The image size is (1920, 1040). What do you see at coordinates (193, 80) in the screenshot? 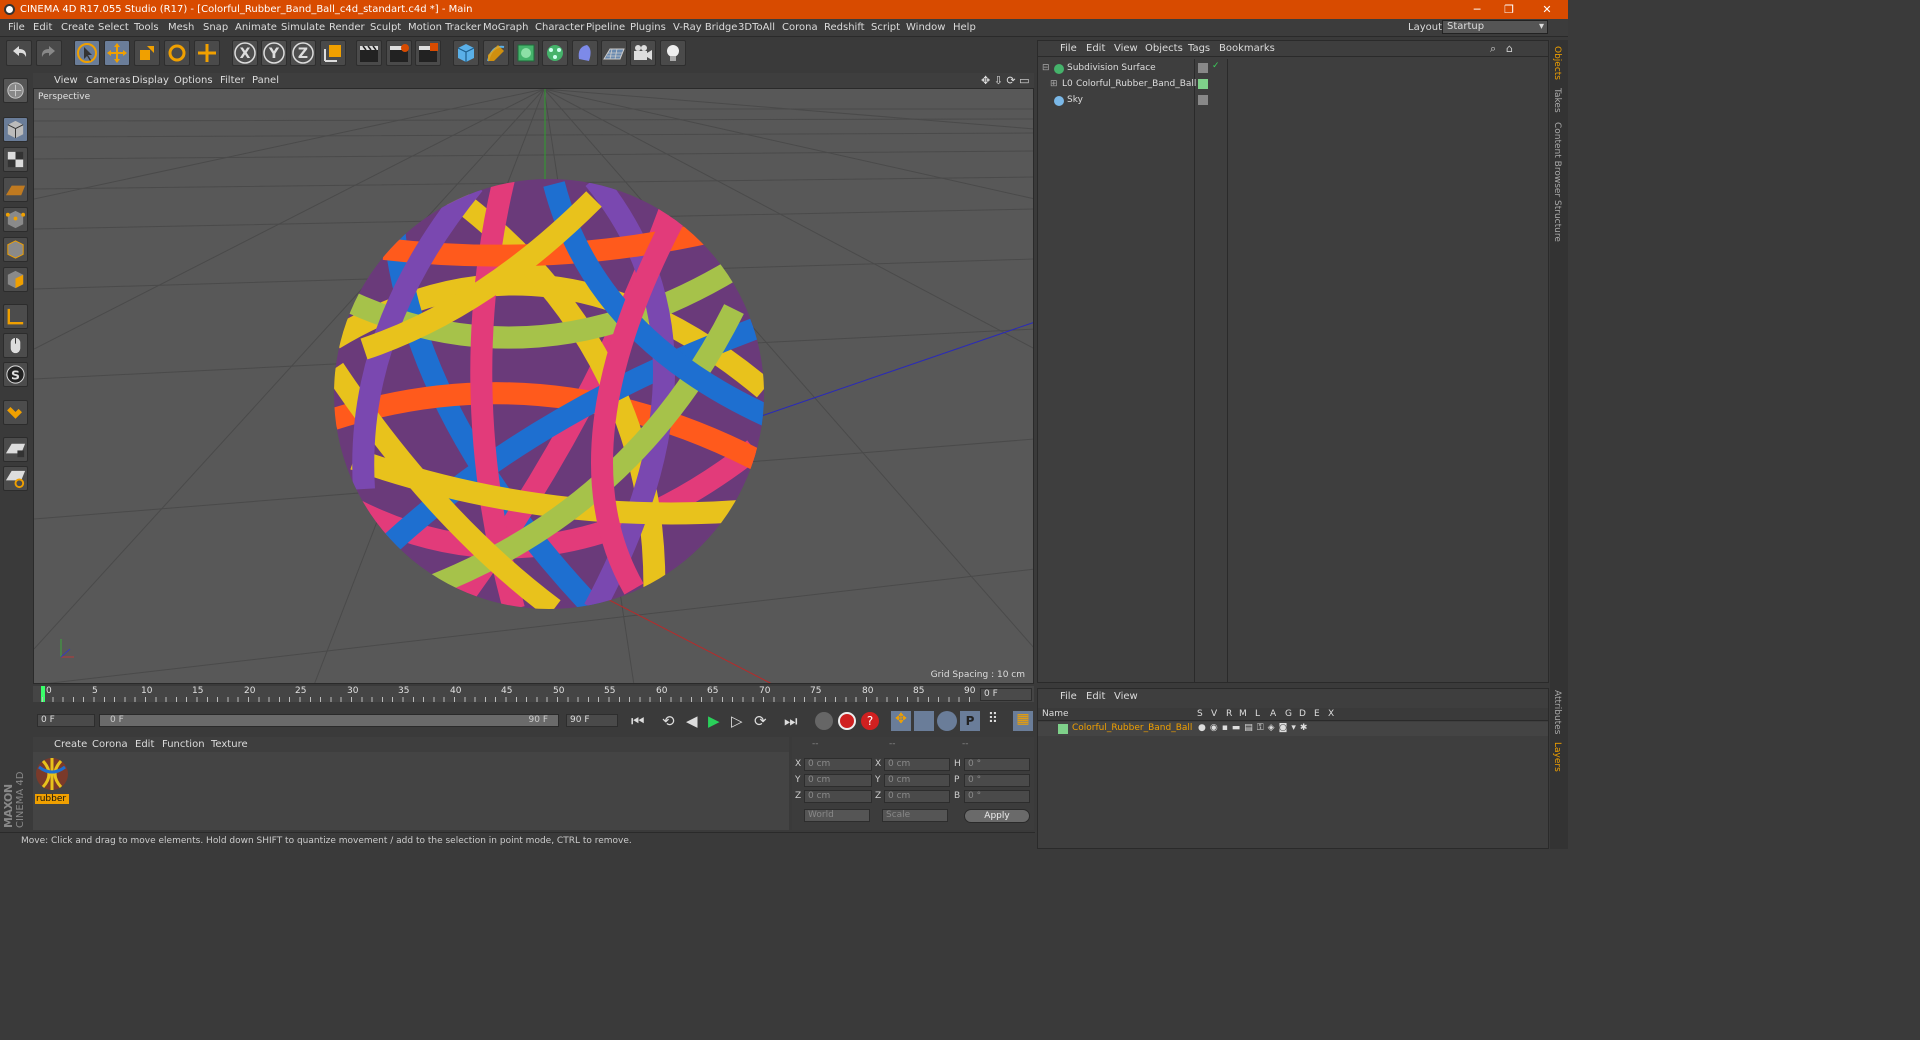
I see `viewport-menu-options: Options` at bounding box center [193, 80].